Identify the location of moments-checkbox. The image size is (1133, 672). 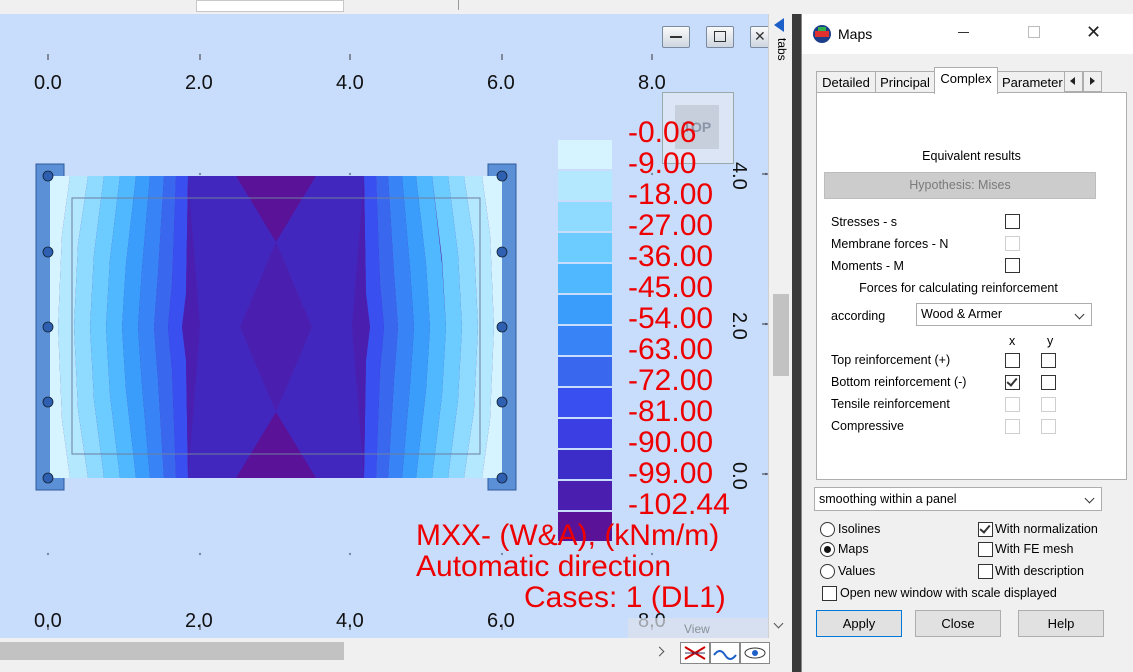
(1012, 265).